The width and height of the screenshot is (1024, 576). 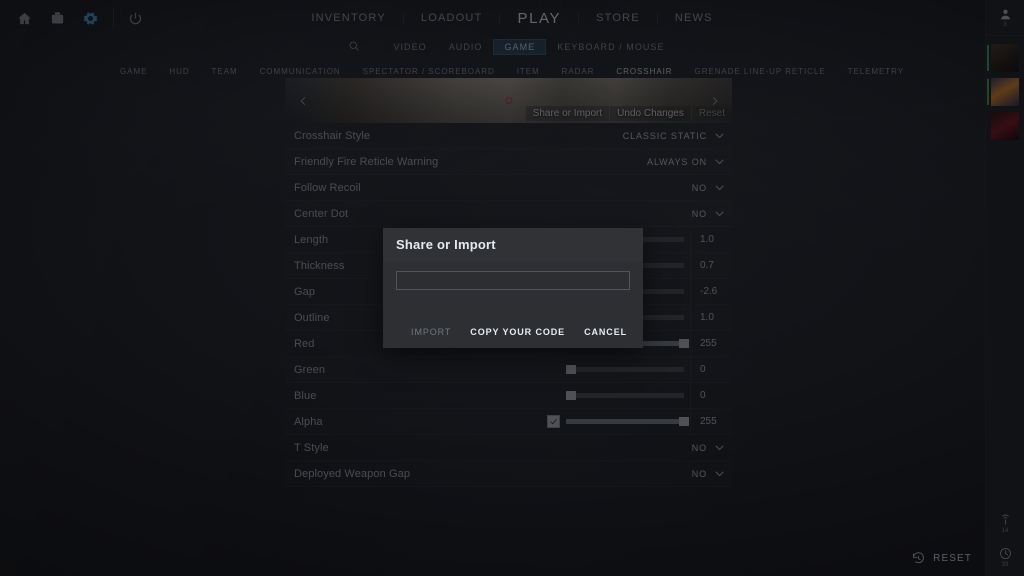 I want to click on import-button: IMPORT, so click(x=431, y=332).